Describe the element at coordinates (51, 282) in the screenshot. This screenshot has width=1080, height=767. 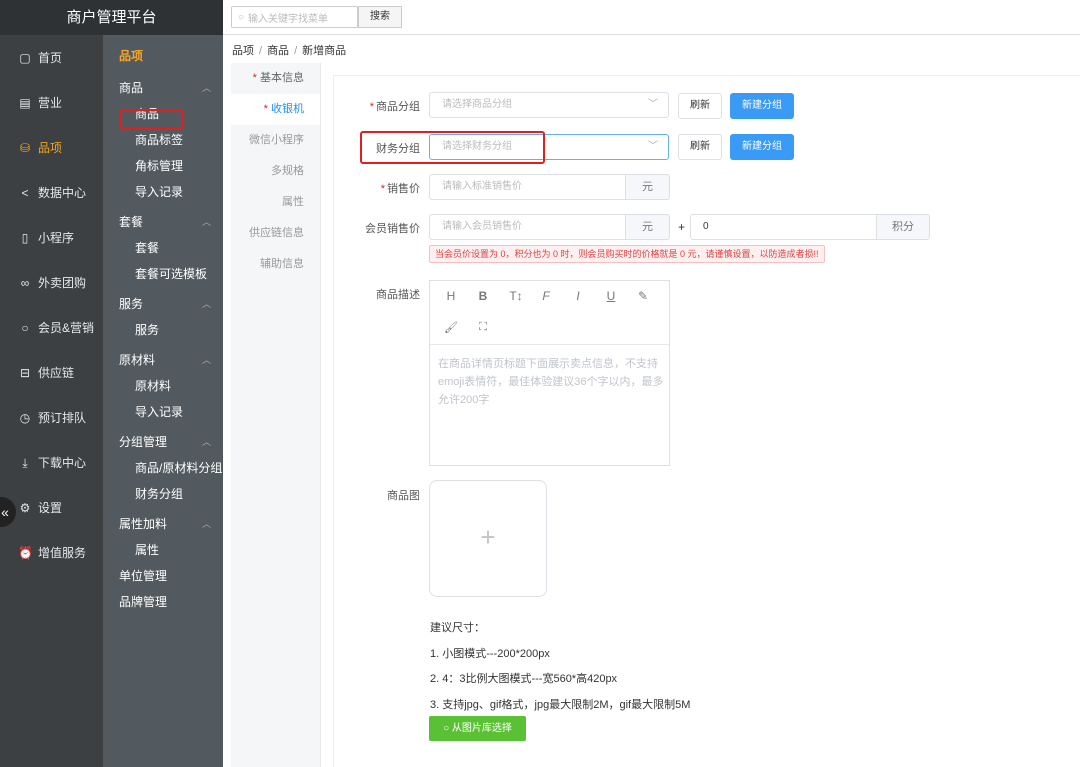
I see `nav-delivery: ∞ 外卖团购` at that location.